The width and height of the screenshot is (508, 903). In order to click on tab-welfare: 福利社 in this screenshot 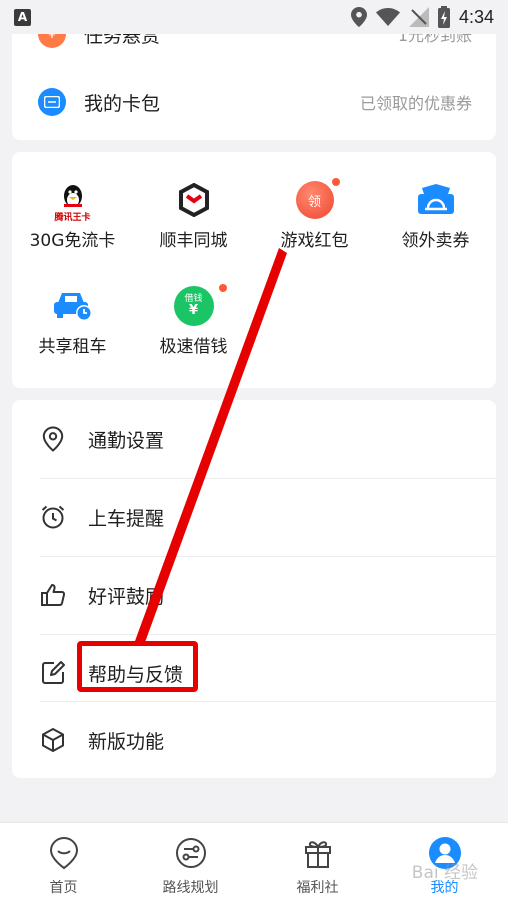, I will do `click(317, 863)`.